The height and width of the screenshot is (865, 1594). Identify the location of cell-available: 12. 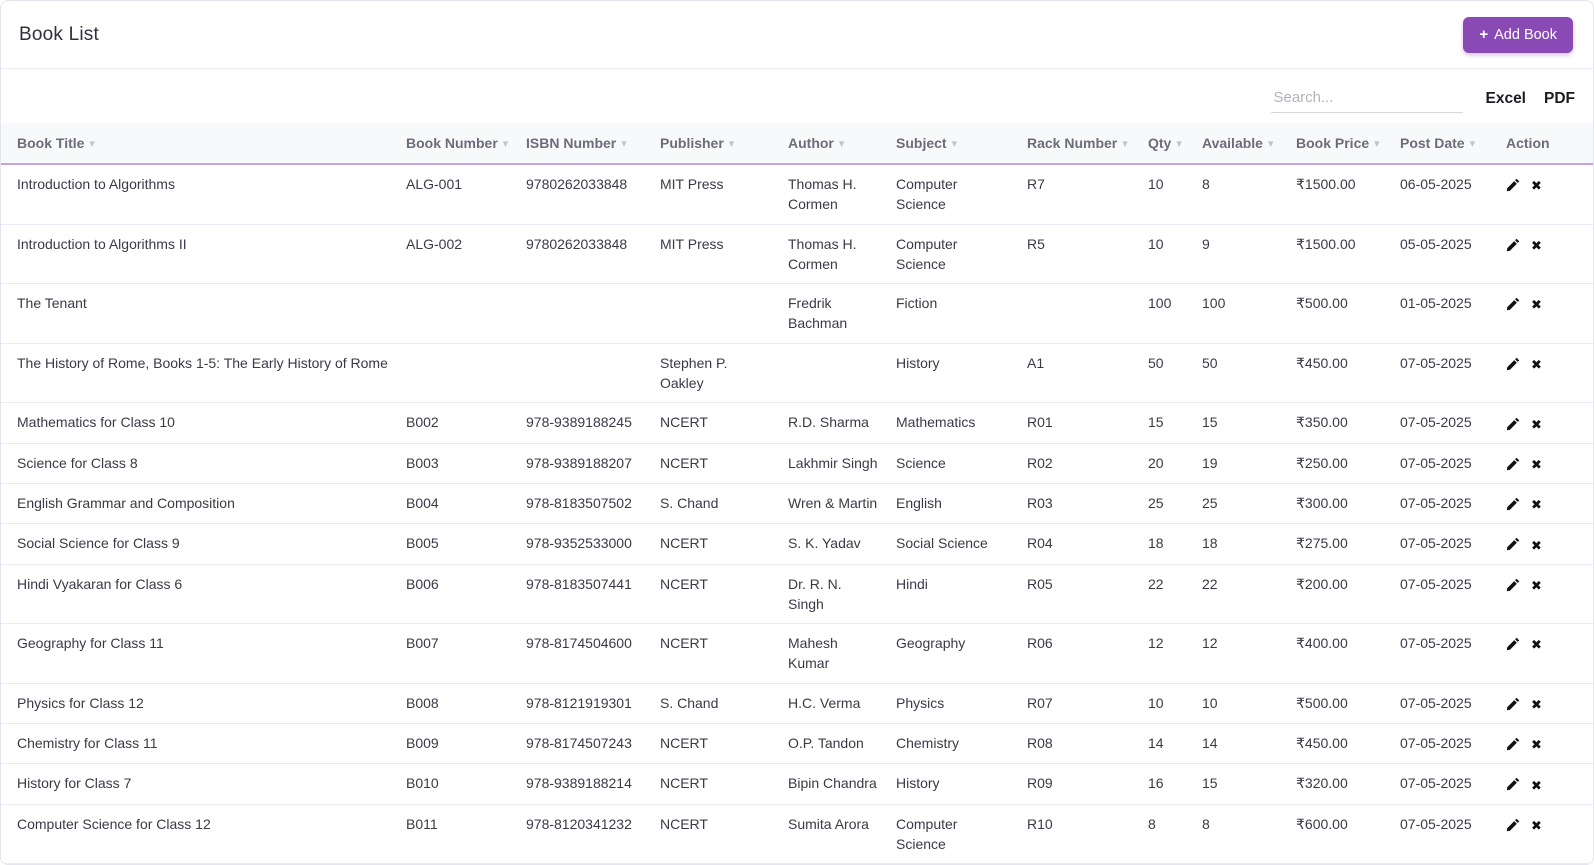
(1241, 653).